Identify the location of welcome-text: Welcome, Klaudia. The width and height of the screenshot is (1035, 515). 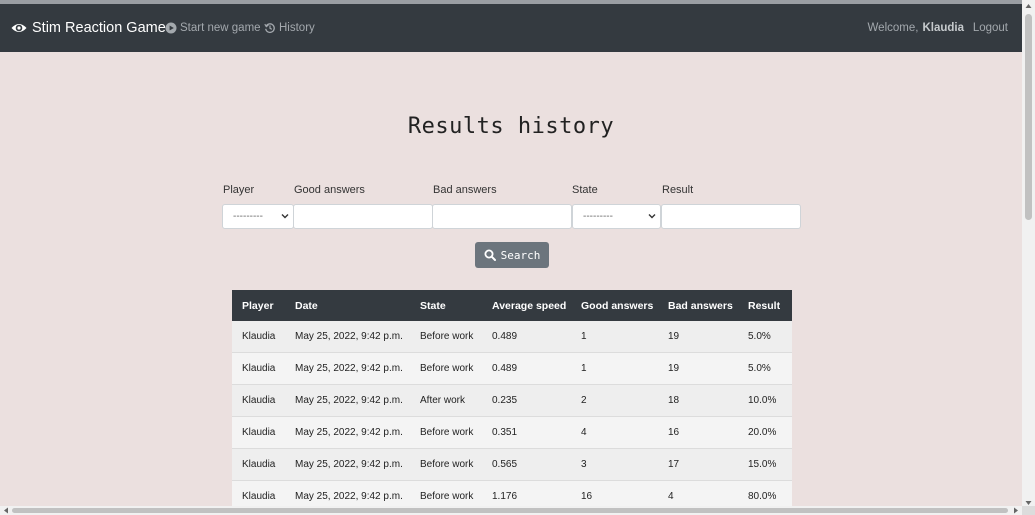
(916, 28).